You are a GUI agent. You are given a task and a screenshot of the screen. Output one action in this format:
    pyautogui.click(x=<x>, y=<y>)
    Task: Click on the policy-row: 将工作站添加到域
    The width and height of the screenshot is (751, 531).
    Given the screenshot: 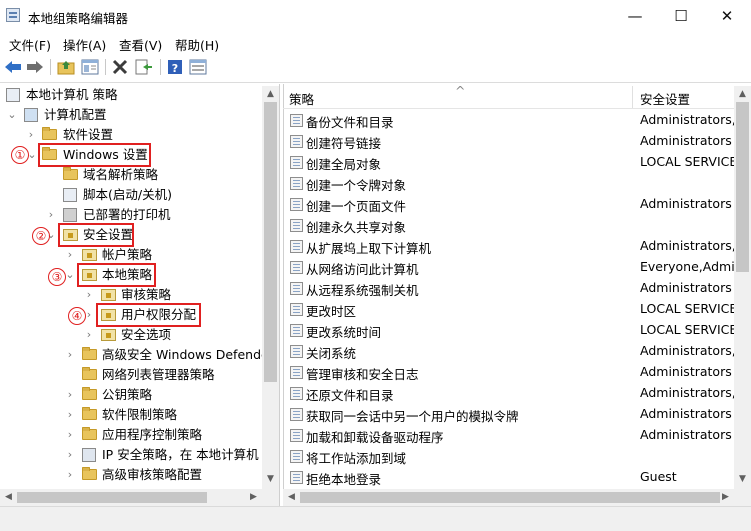 What is the action you would take?
    pyautogui.click(x=511, y=456)
    